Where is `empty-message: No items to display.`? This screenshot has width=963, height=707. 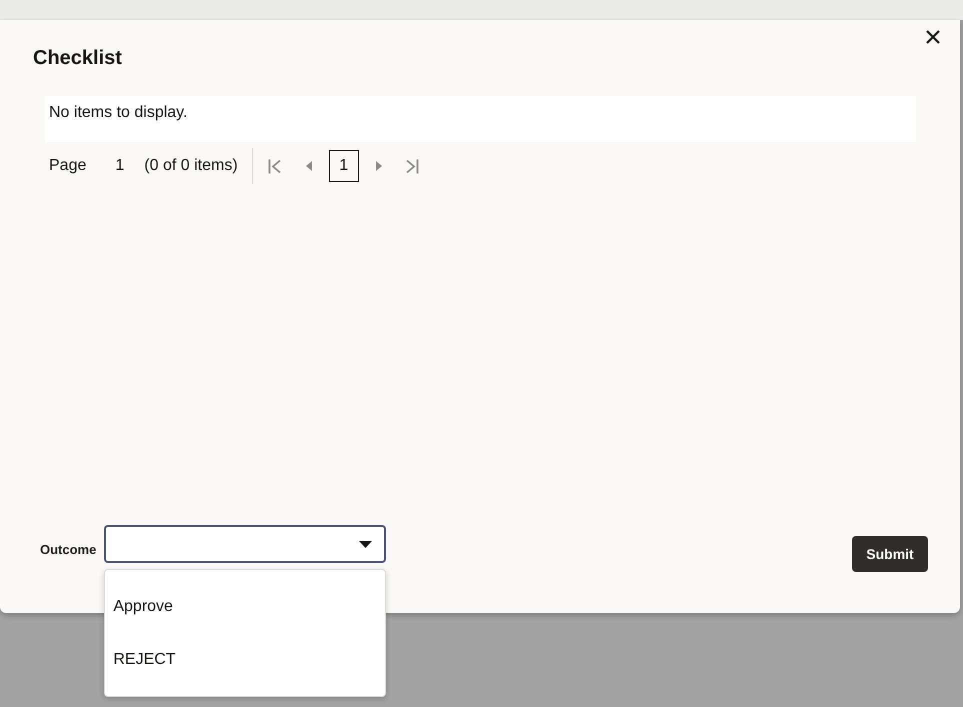 empty-message: No items to display. is located at coordinates (118, 112).